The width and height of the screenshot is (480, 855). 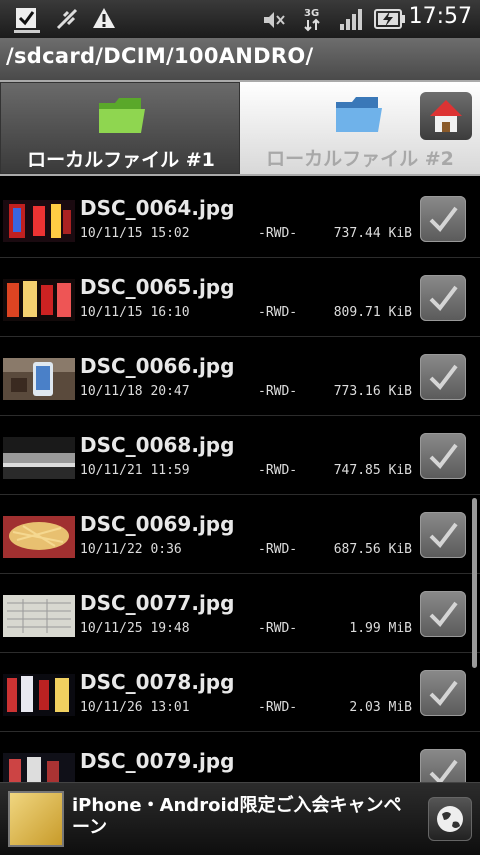 I want to click on globe-icon, so click(x=450, y=819).